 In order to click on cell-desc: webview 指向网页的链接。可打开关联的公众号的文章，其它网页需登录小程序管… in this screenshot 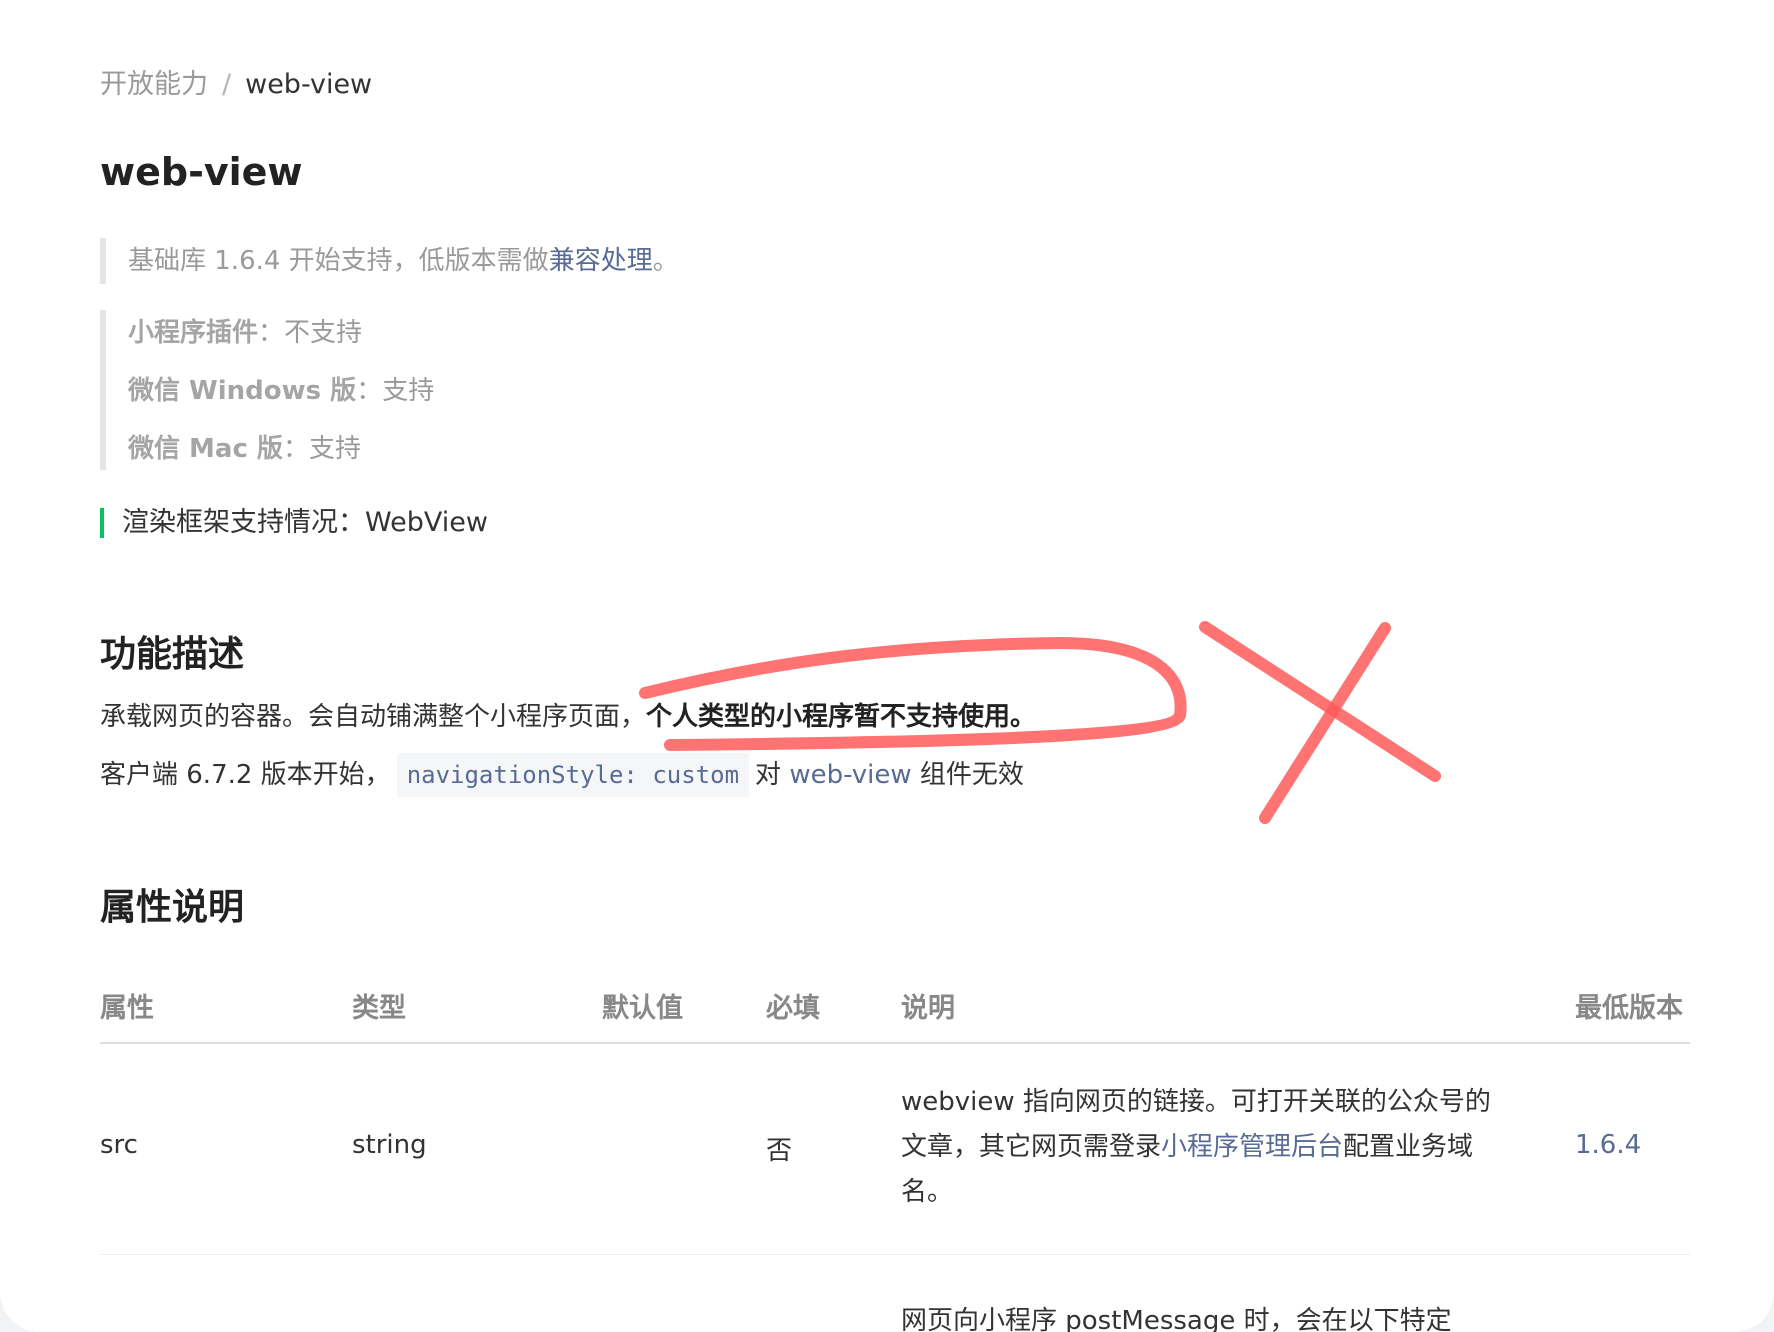, I will do `click(1201, 1147)`.